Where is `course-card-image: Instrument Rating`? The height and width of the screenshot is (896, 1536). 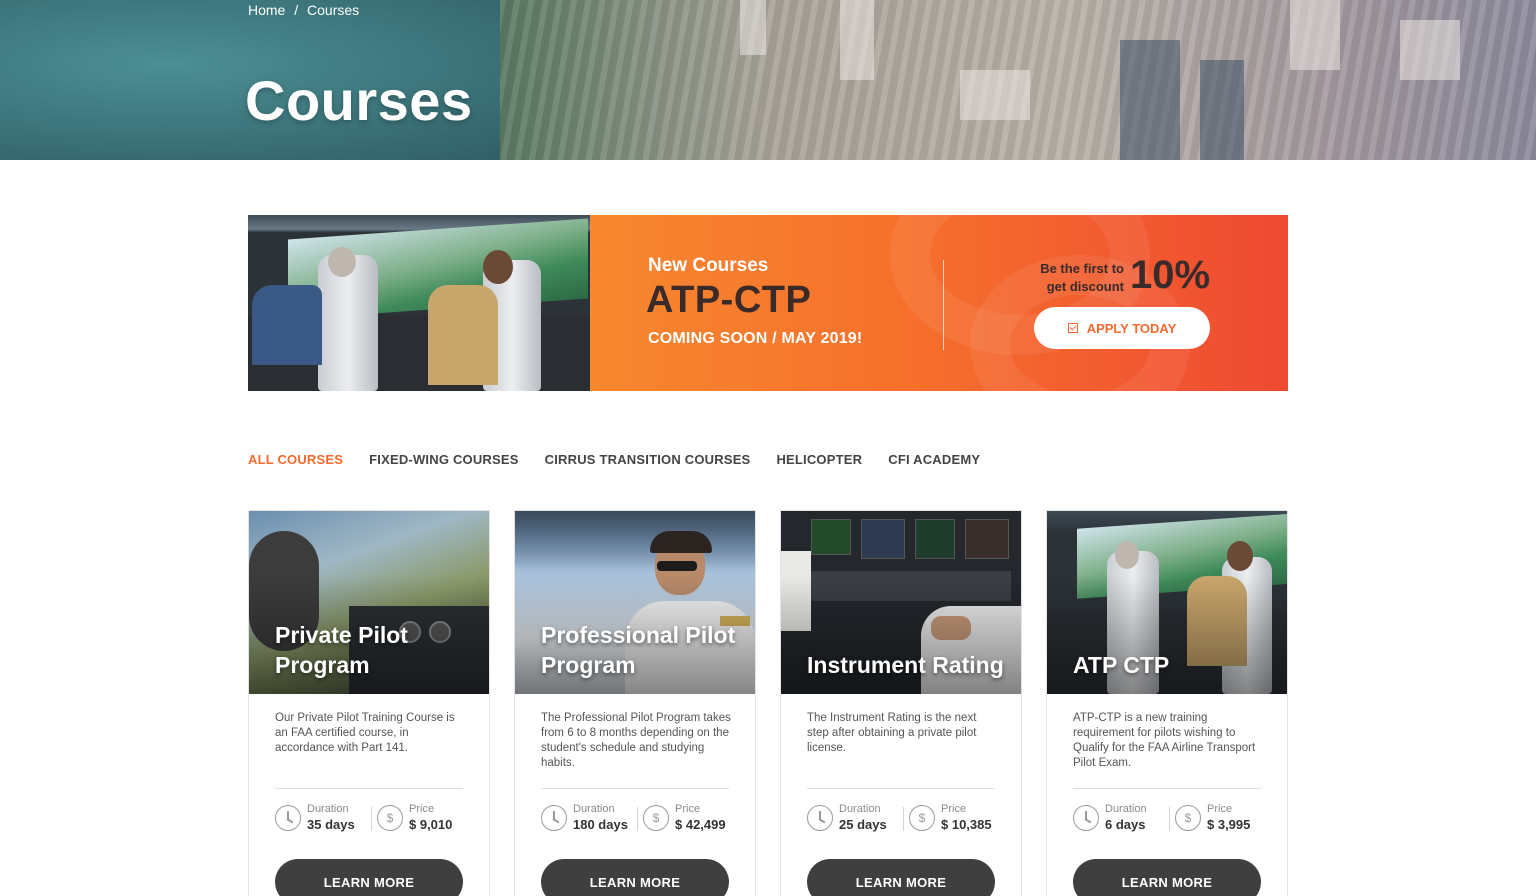 course-card-image: Instrument Rating is located at coordinates (901, 602).